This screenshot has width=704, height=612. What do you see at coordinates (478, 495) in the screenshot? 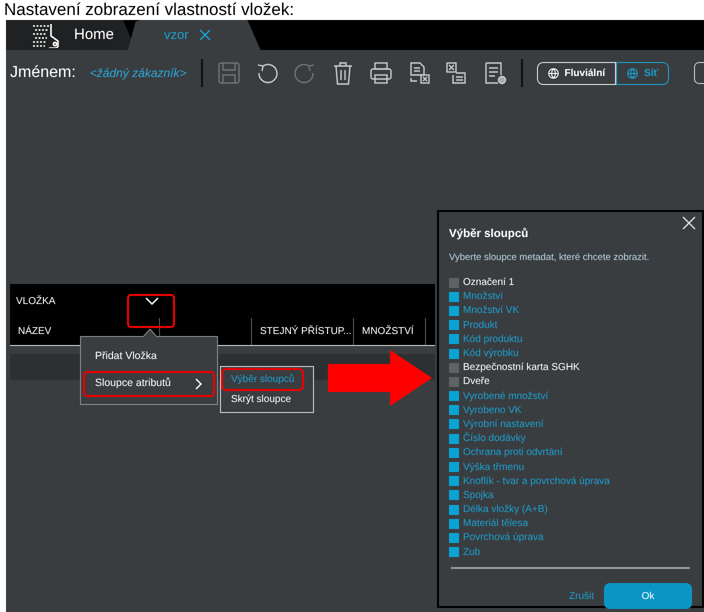
I see `checkbox-label: Spojka` at bounding box center [478, 495].